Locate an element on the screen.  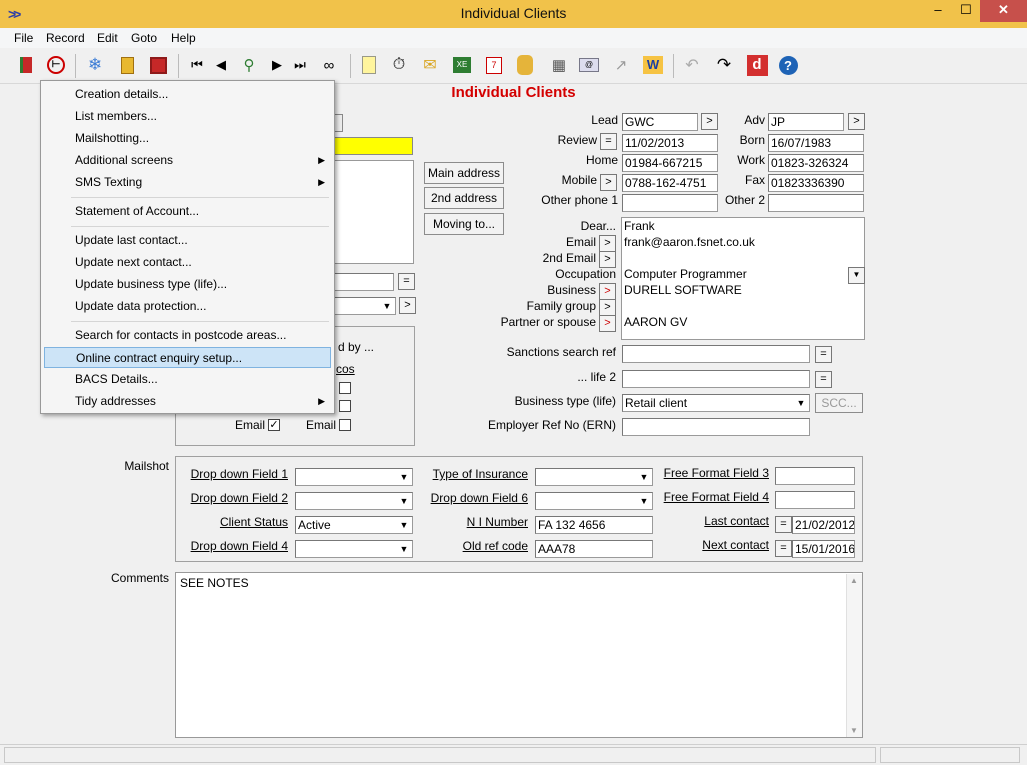
adv-go-button: > is located at coordinates (856, 121).